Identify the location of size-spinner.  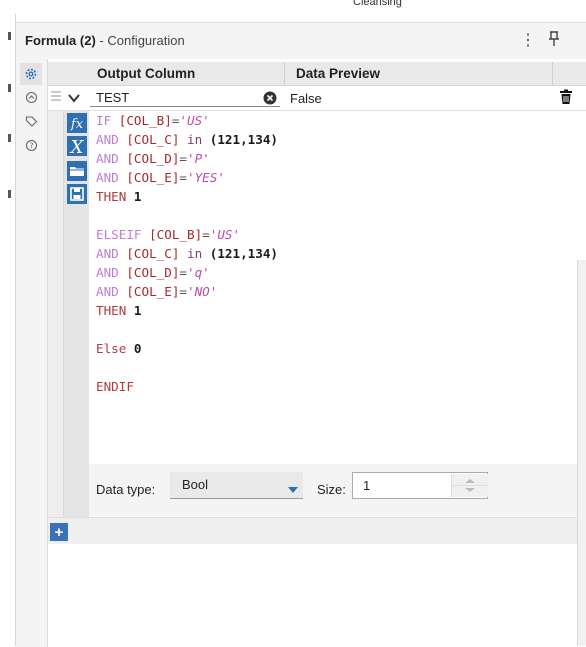
(469, 485).